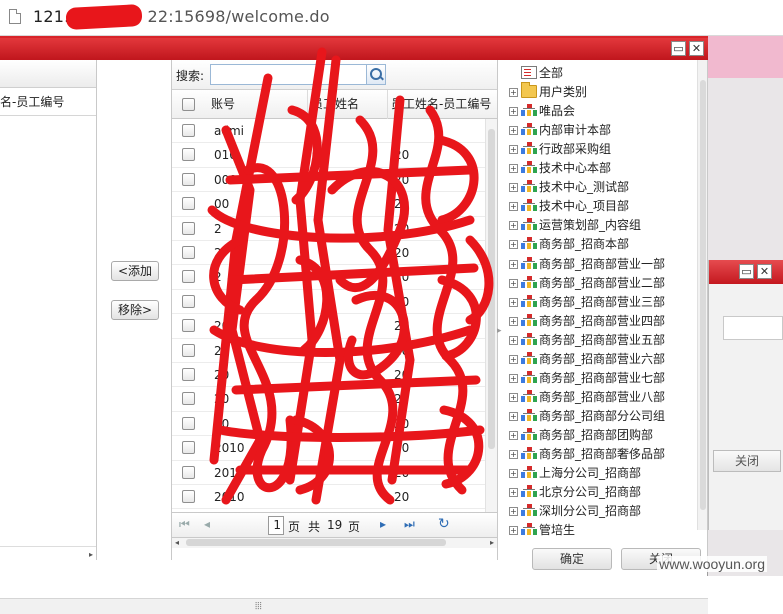  What do you see at coordinates (587, 416) in the screenshot?
I see `tree-node: + 商务部_招商部分公司组` at bounding box center [587, 416].